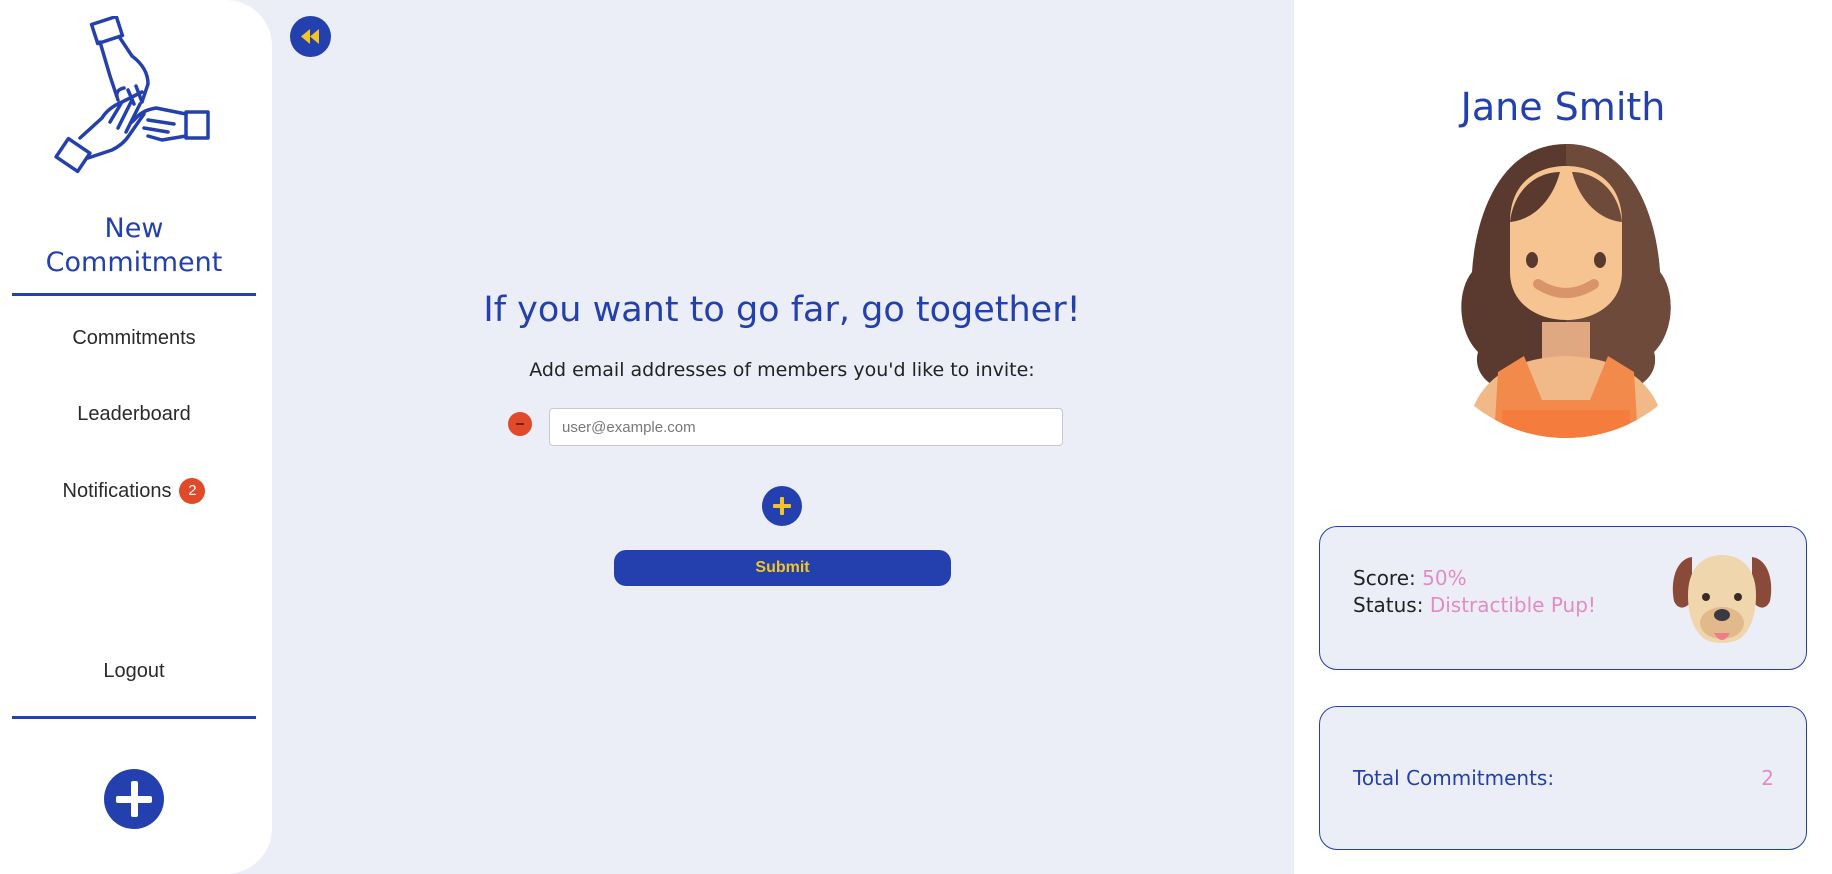 This screenshot has width=1832, height=874. I want to click on score-line: Score: 50%, so click(1410, 578).